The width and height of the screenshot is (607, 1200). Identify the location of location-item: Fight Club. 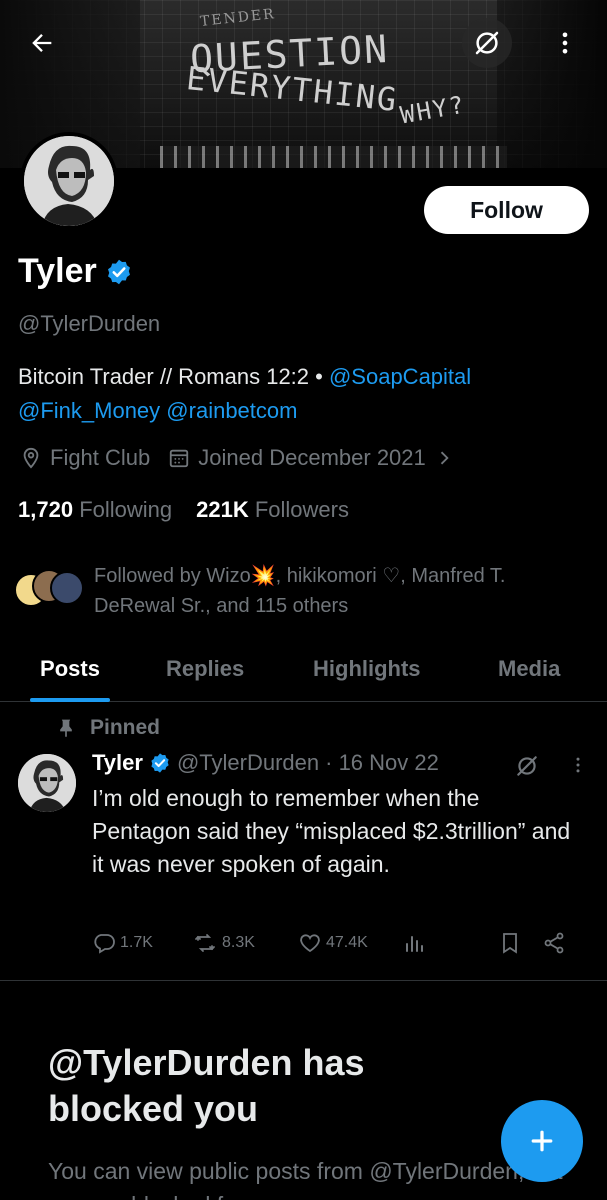
(85, 458).